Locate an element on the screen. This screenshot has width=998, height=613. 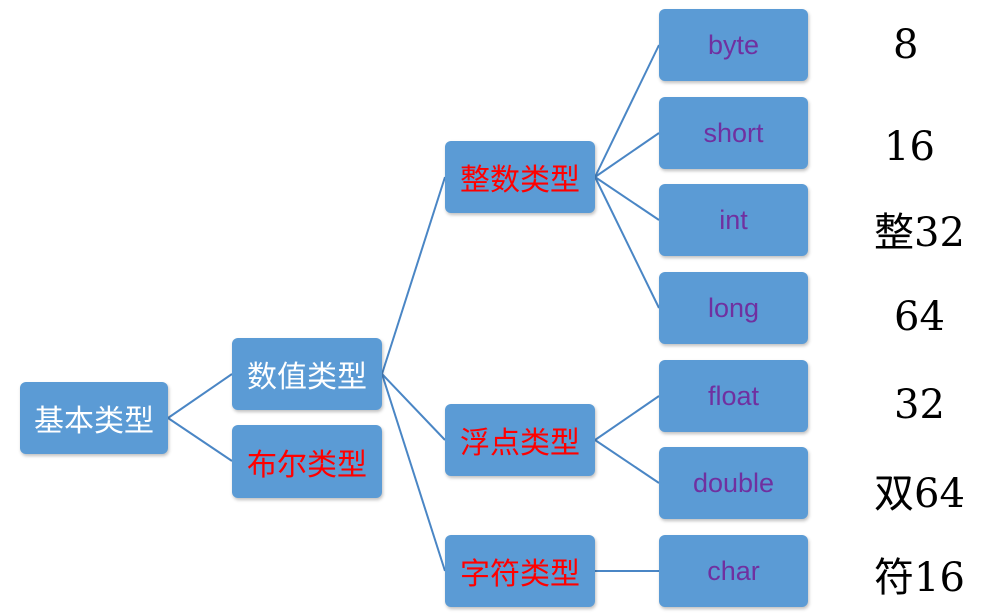
node-label: int is located at coordinates (733, 219).